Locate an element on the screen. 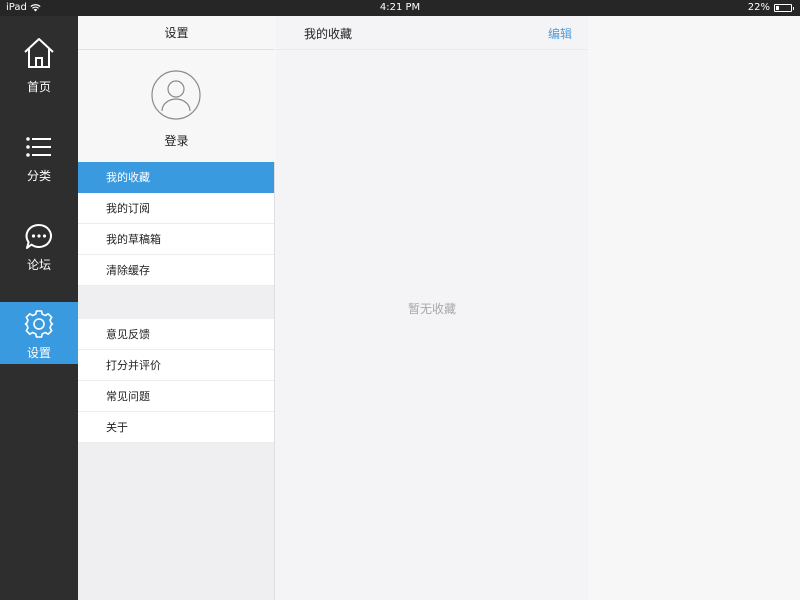 This screenshot has width=800, height=600. empty-state-text: 暂无收藏 is located at coordinates (431, 309).